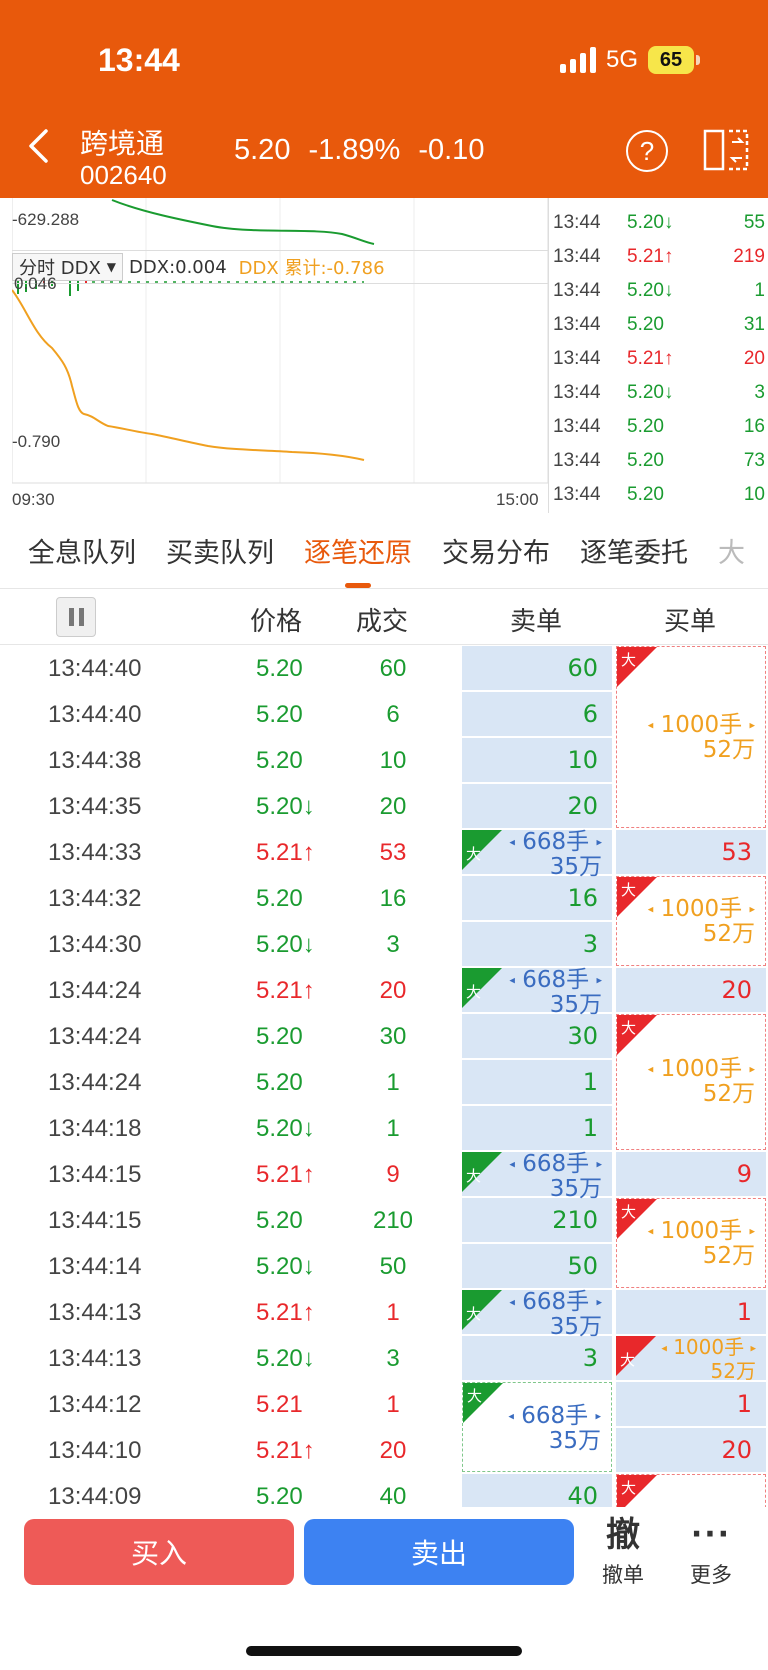 Image resolution: width=768 pixels, height=1670 pixels. Describe the element at coordinates (659, 256) in the screenshot. I see `tick-row: 13:44 5.21↑ 219` at that location.